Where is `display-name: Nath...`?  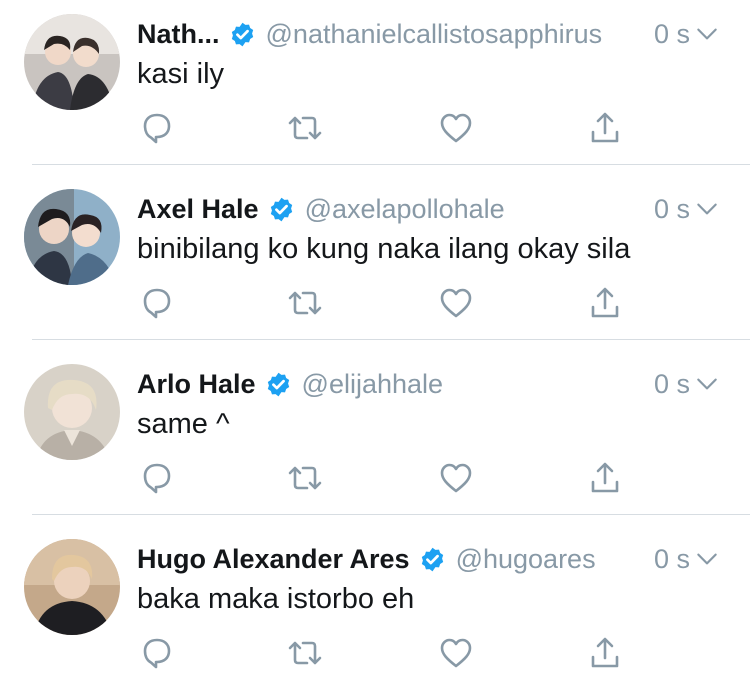 display-name: Nath... is located at coordinates (178, 34).